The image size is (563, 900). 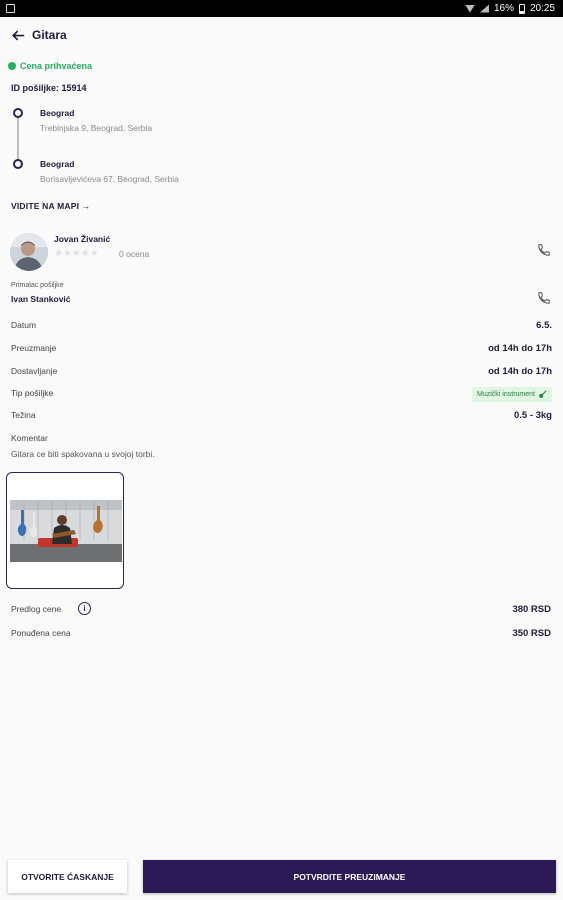 What do you see at coordinates (484, 8) in the screenshot?
I see `signal-icon` at bounding box center [484, 8].